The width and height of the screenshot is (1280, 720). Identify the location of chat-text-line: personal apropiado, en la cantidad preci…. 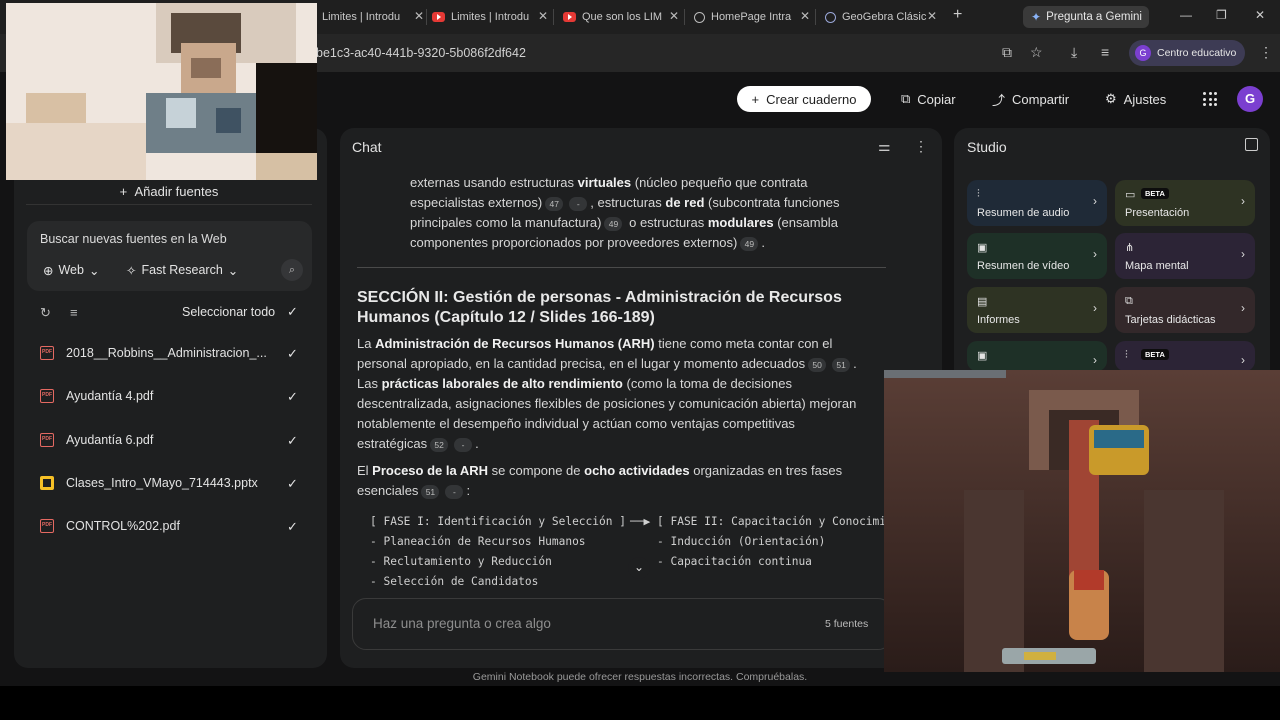
(607, 364).